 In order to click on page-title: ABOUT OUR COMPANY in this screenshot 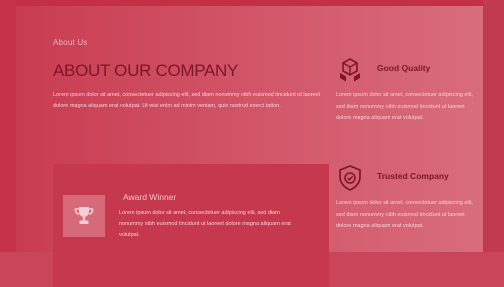, I will do `click(146, 70)`.